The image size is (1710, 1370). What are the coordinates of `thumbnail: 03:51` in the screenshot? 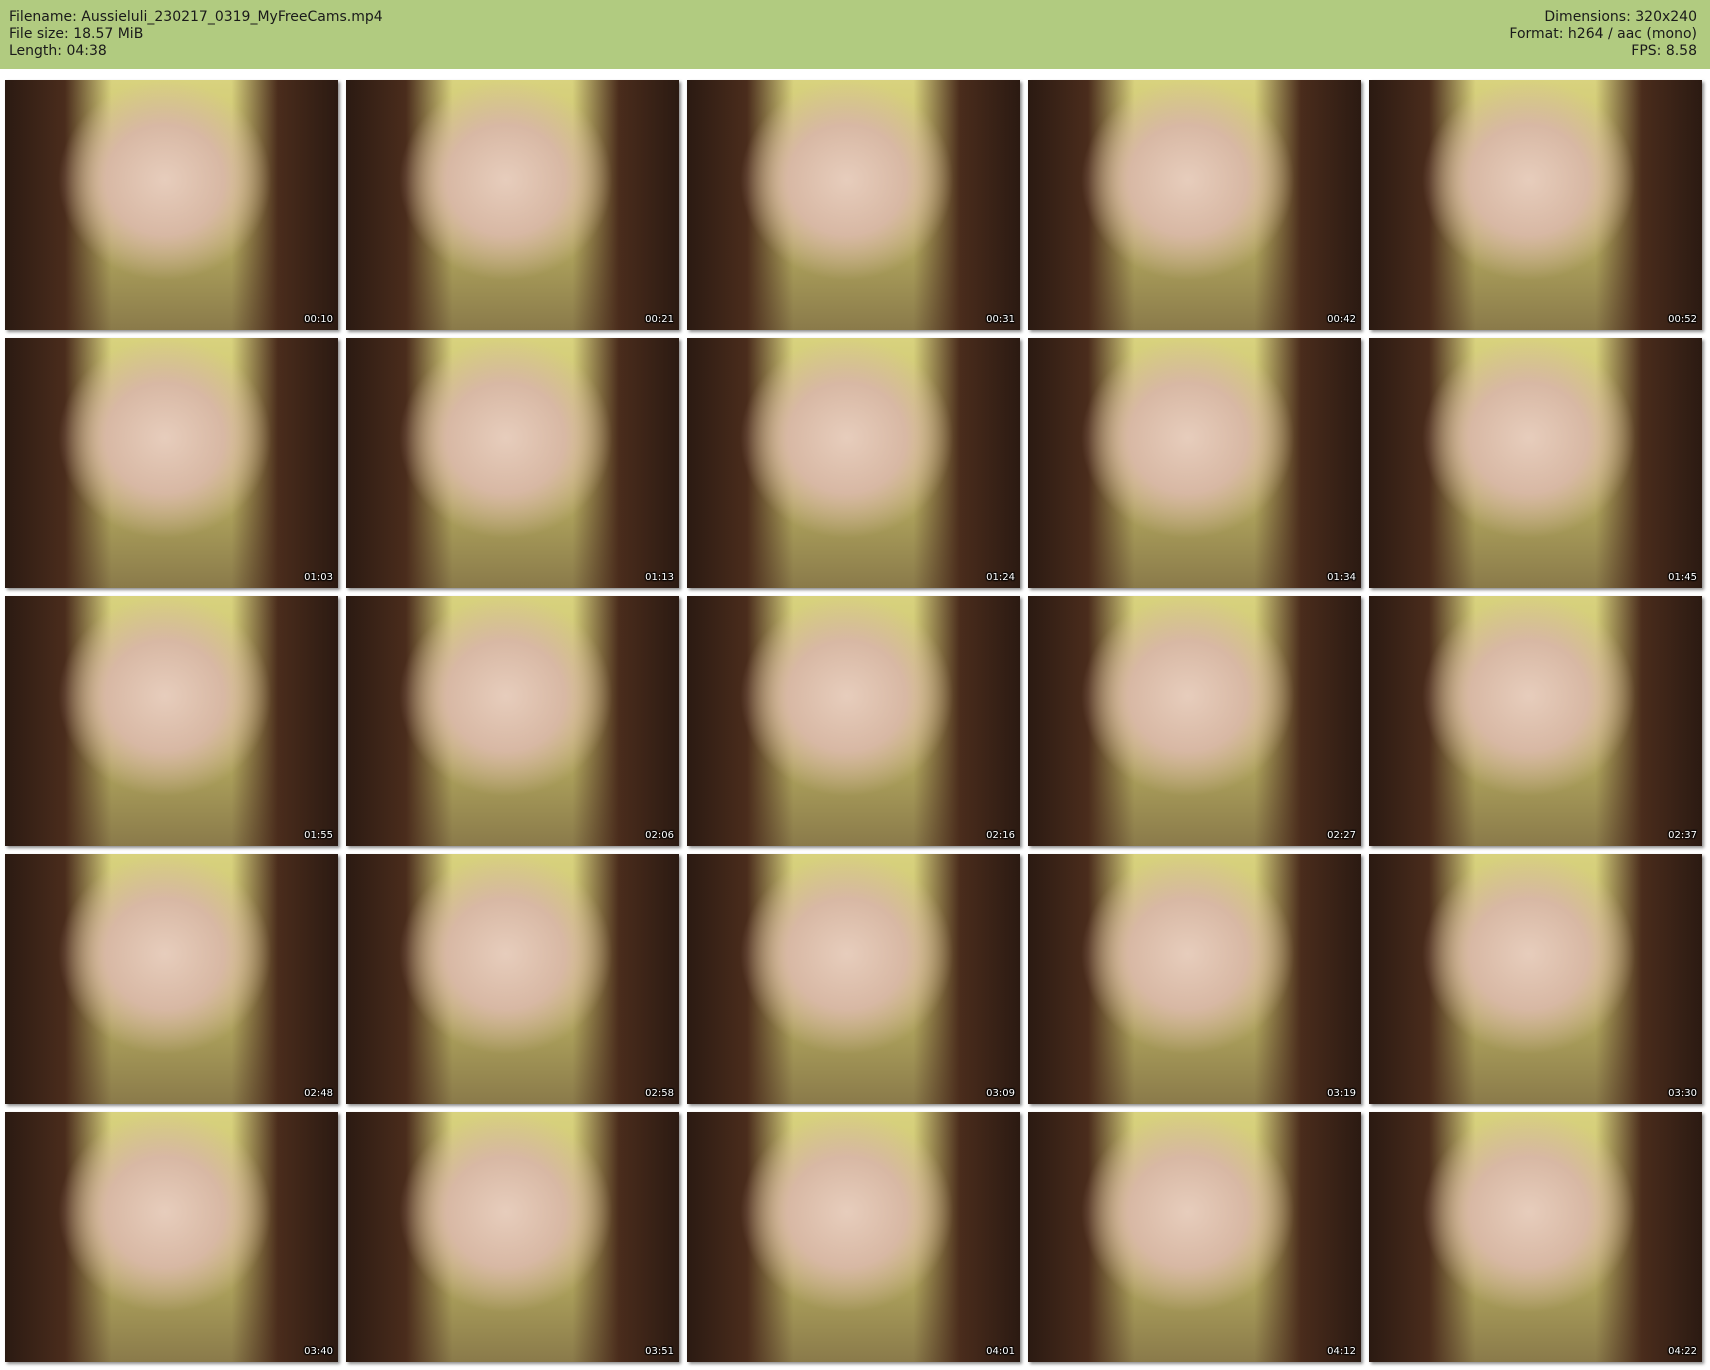 It's located at (512, 1237).